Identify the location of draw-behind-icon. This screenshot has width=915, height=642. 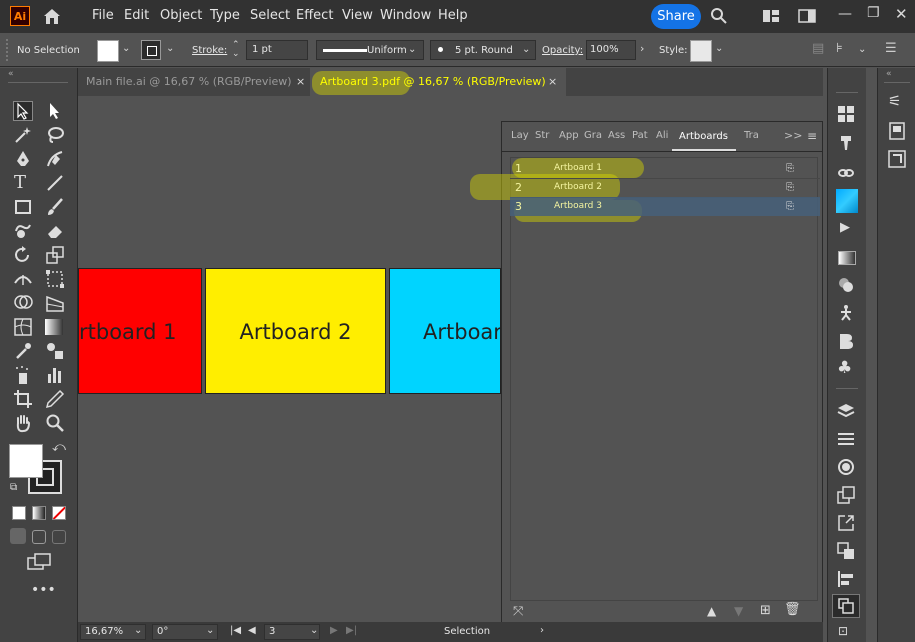
(39, 537).